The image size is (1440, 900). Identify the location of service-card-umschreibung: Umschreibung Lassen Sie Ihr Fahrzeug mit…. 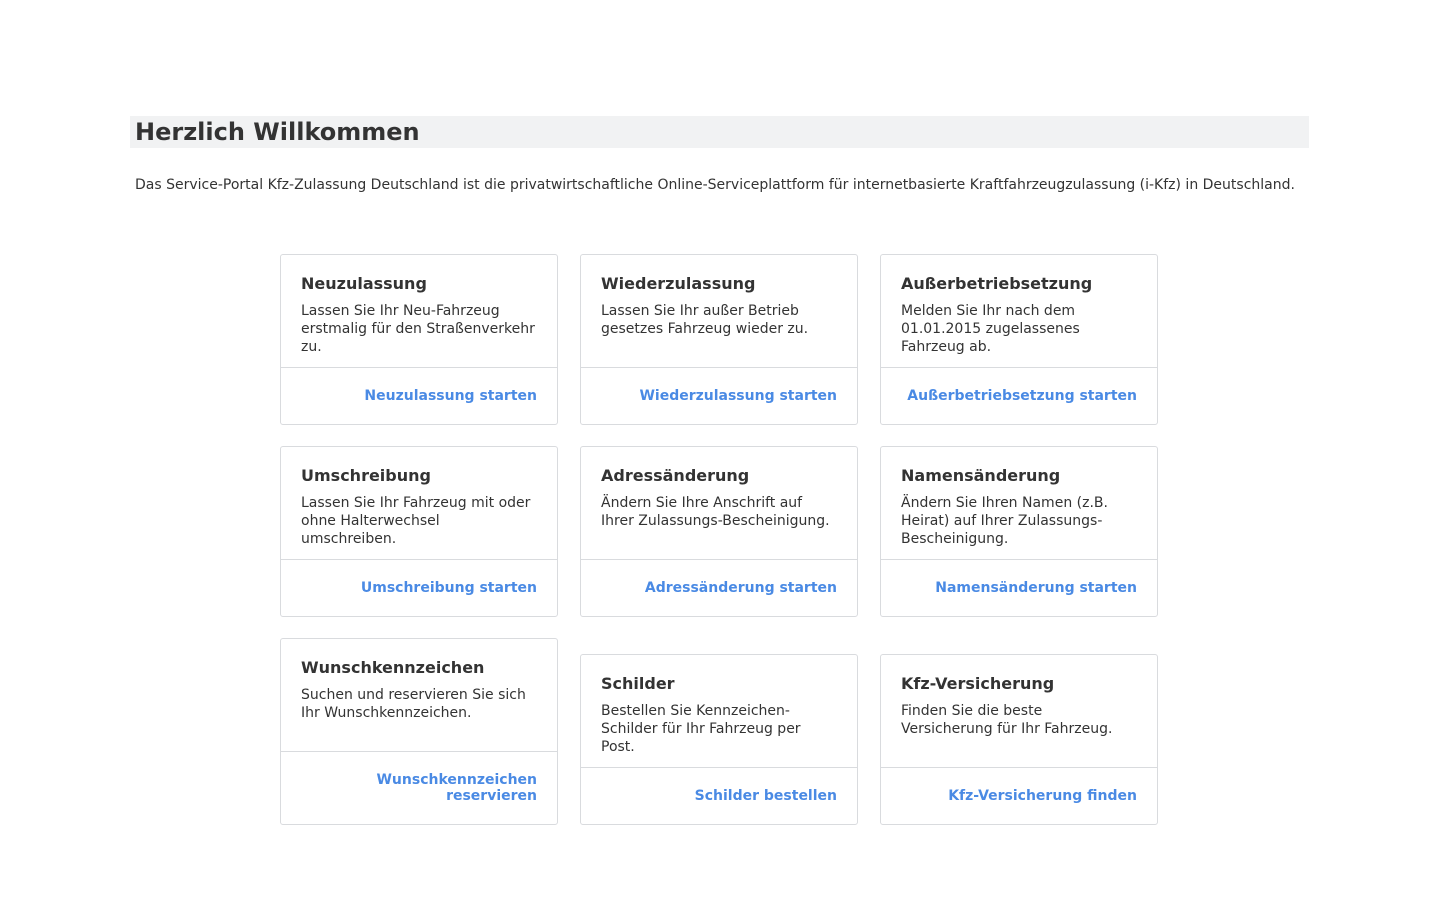
(419, 531).